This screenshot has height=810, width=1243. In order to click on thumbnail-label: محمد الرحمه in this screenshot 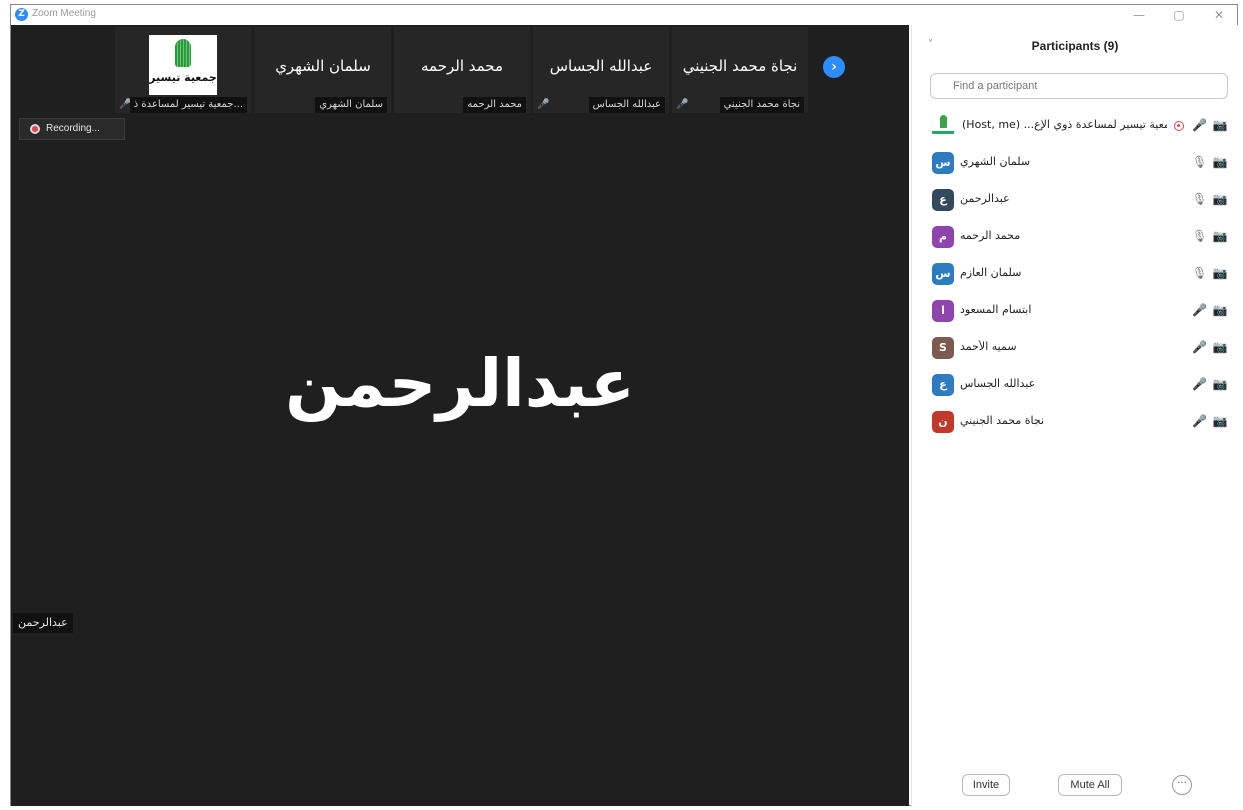, I will do `click(494, 105)`.